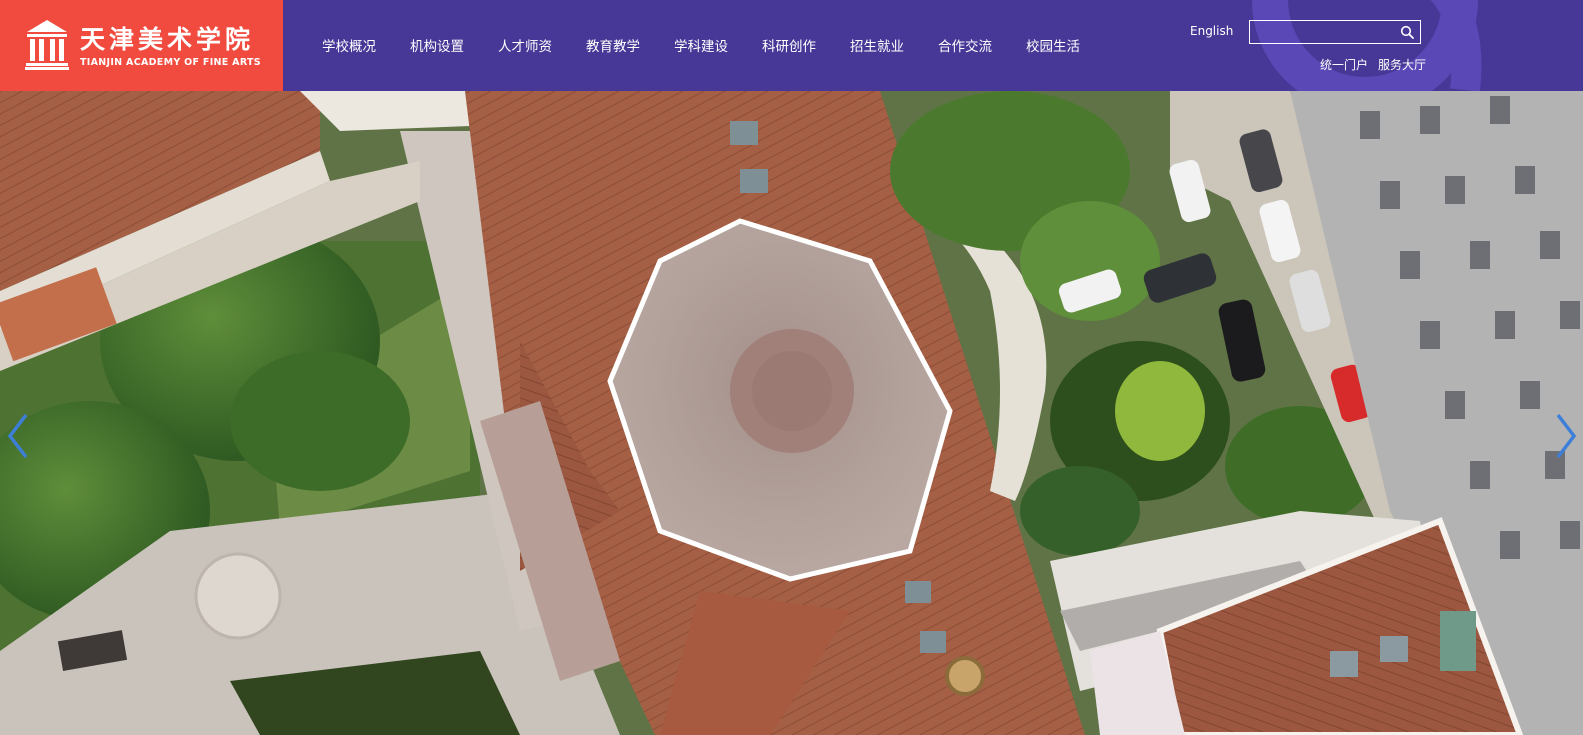 This screenshot has height=735, width=1583. I want to click on chevron-left-icon, so click(19, 436).